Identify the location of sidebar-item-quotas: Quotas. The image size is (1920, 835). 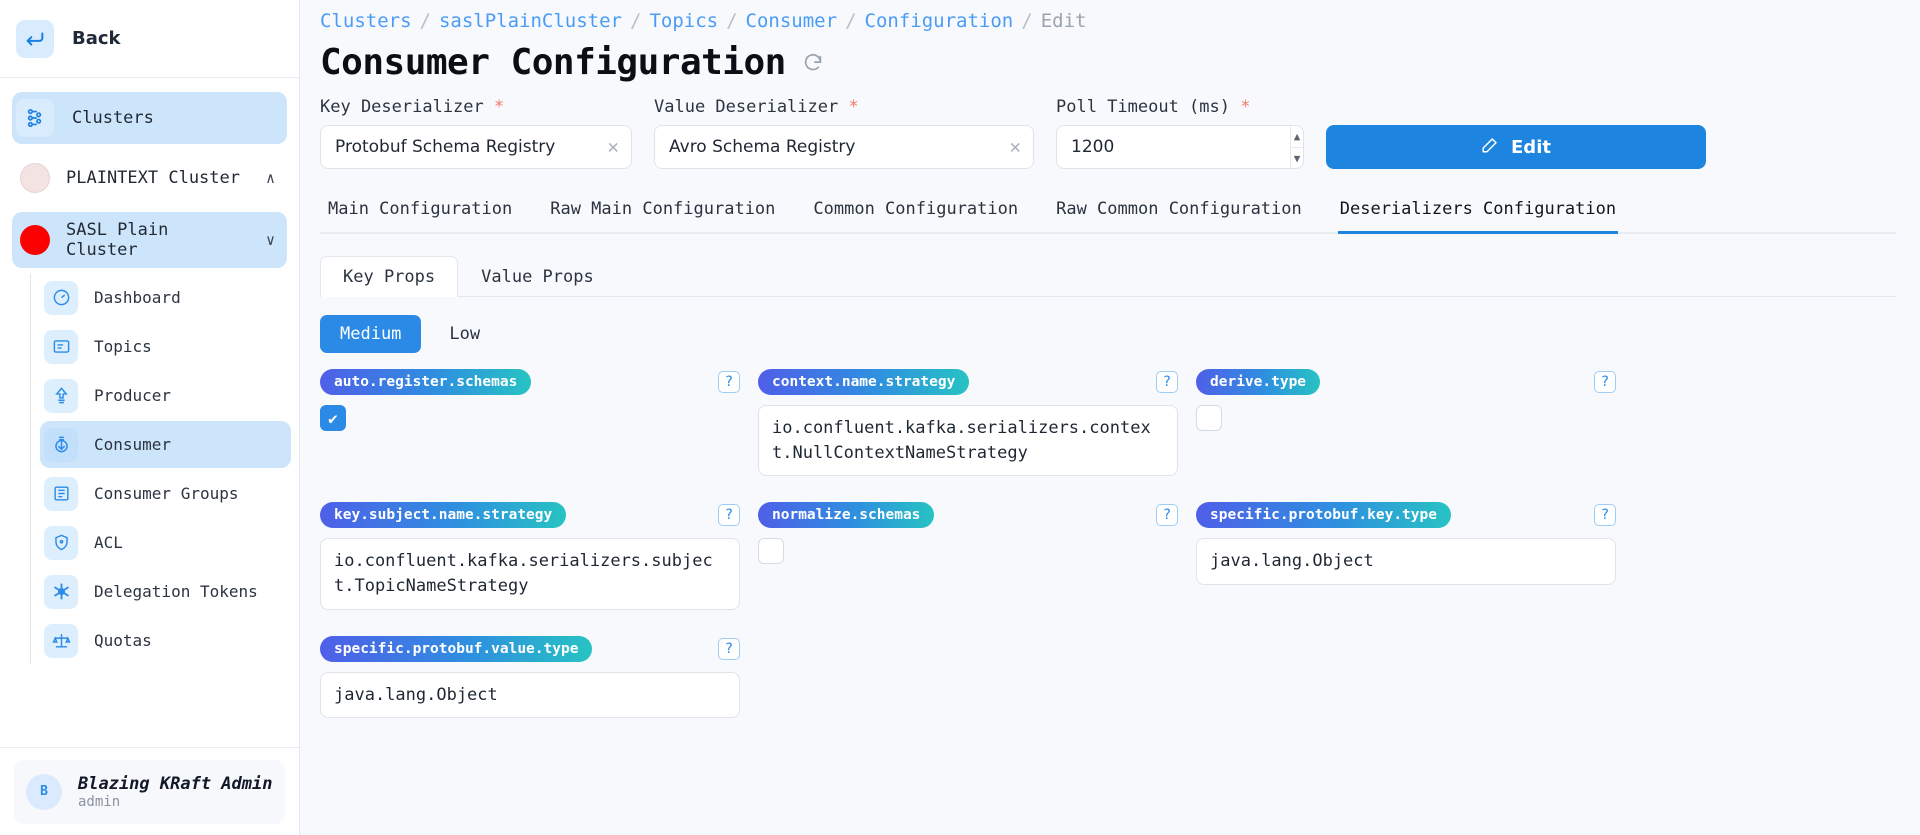
(165, 640).